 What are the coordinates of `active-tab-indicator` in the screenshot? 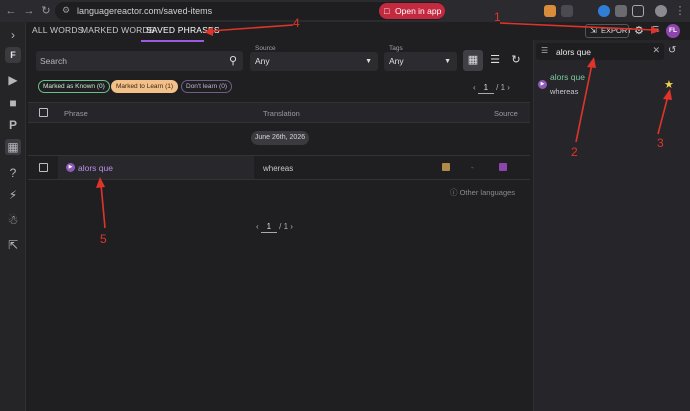 It's located at (172, 41).